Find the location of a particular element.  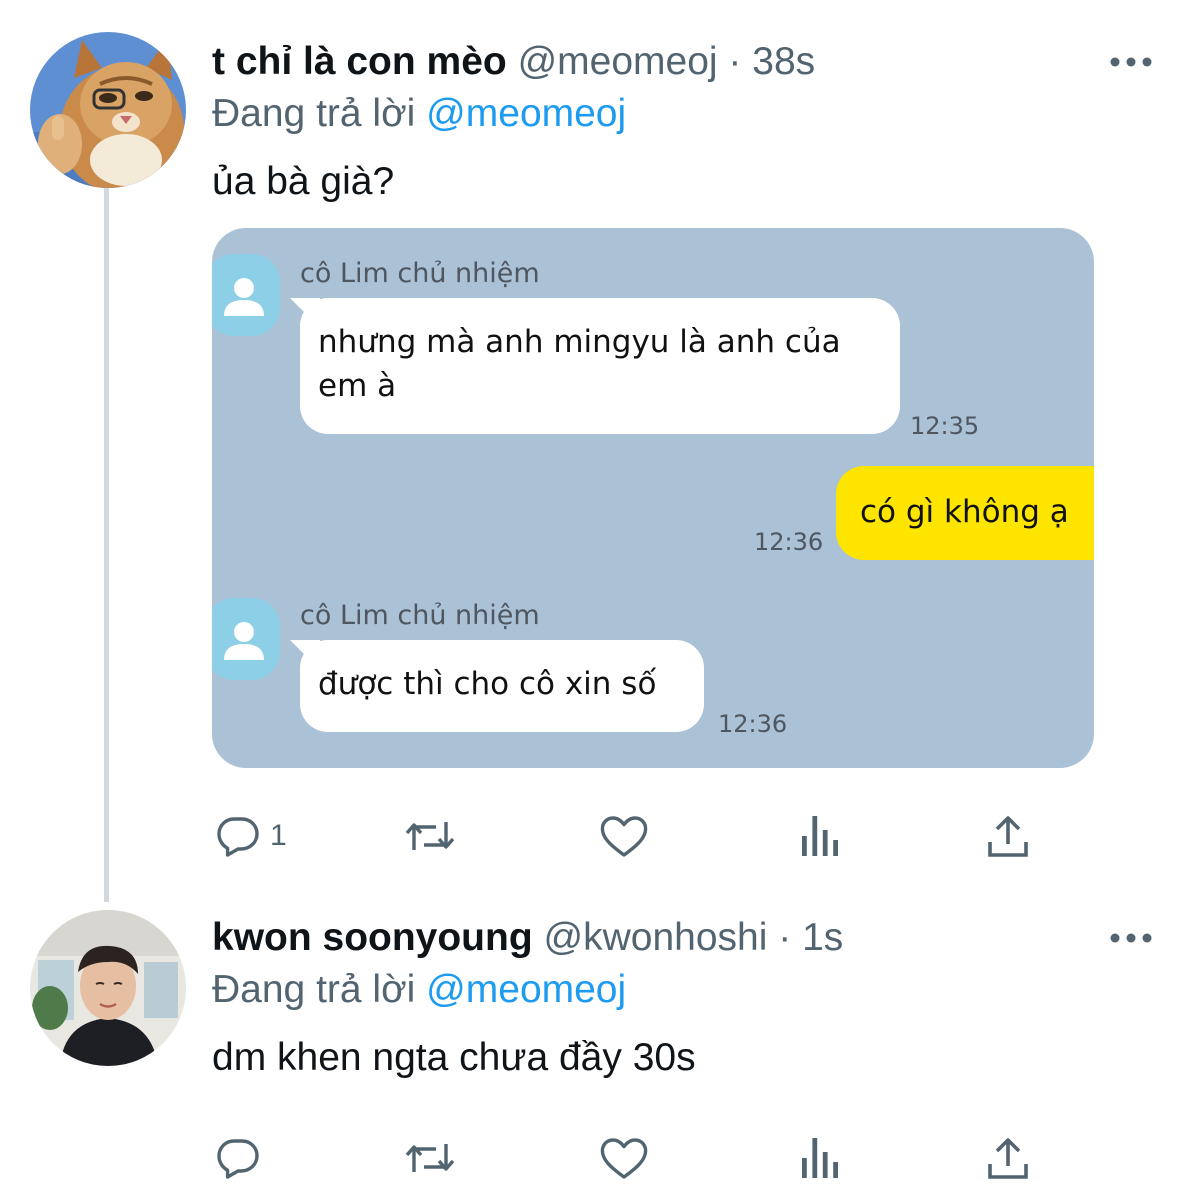

chat-message-line: có gì không ạ is located at coordinates (964, 512).